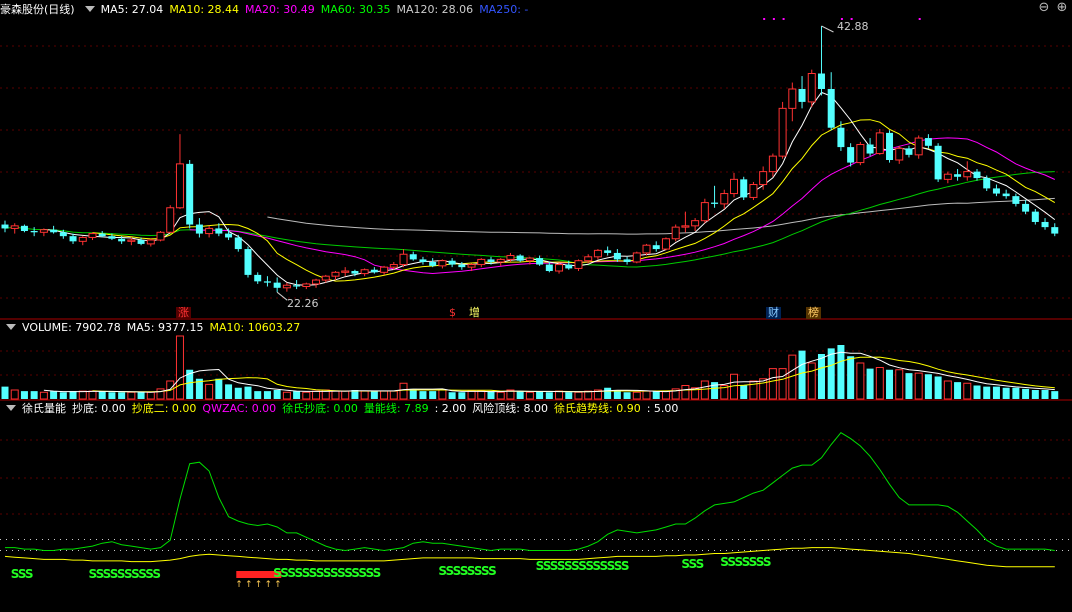 This screenshot has height=612, width=1072. What do you see at coordinates (827, 29) in the screenshot?
I see `high-marker` at bounding box center [827, 29].